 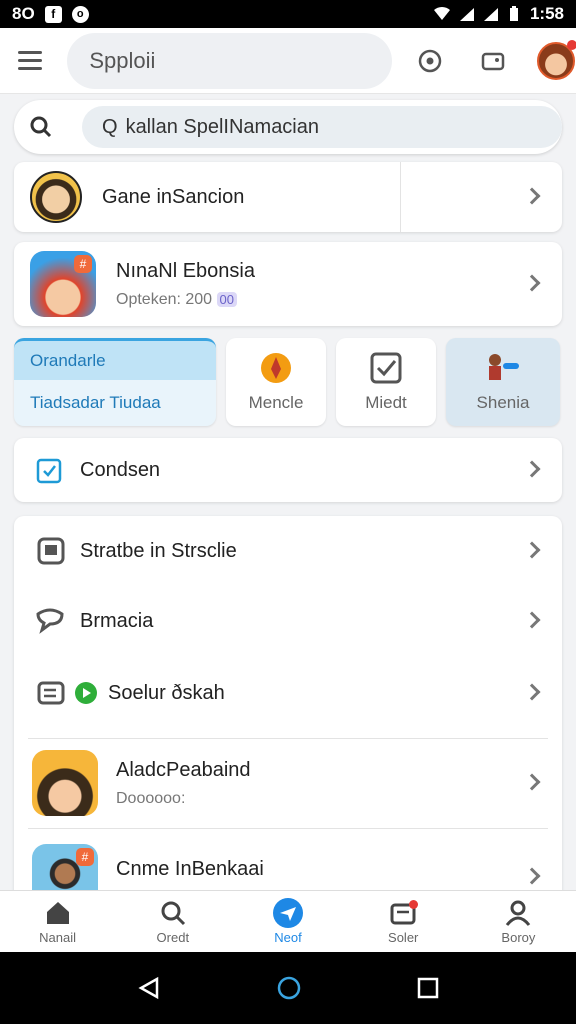 I want to click on app-icon: #, so click(x=63, y=284).